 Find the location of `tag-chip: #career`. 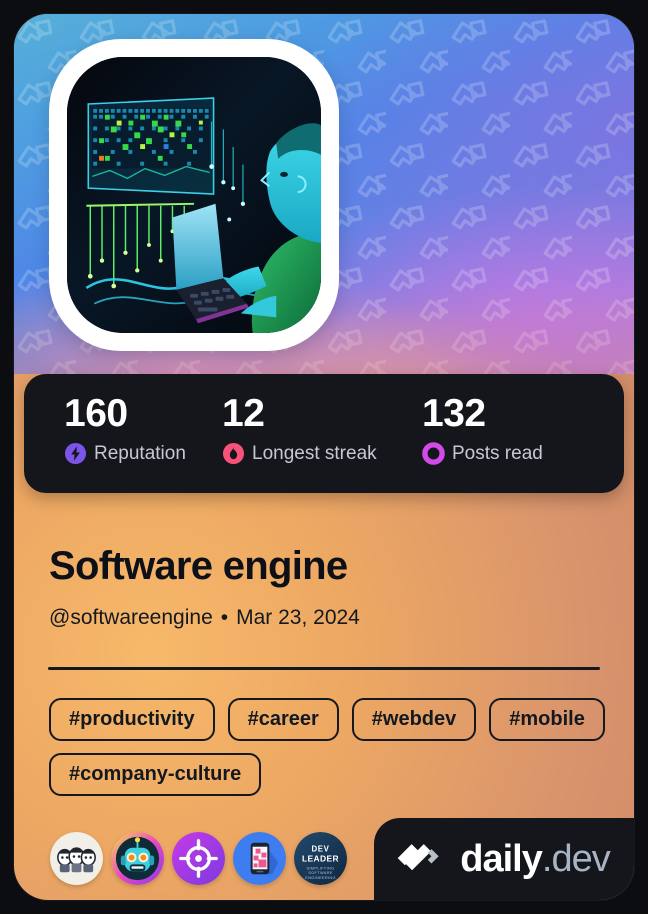

tag-chip: #career is located at coordinates (283, 719).